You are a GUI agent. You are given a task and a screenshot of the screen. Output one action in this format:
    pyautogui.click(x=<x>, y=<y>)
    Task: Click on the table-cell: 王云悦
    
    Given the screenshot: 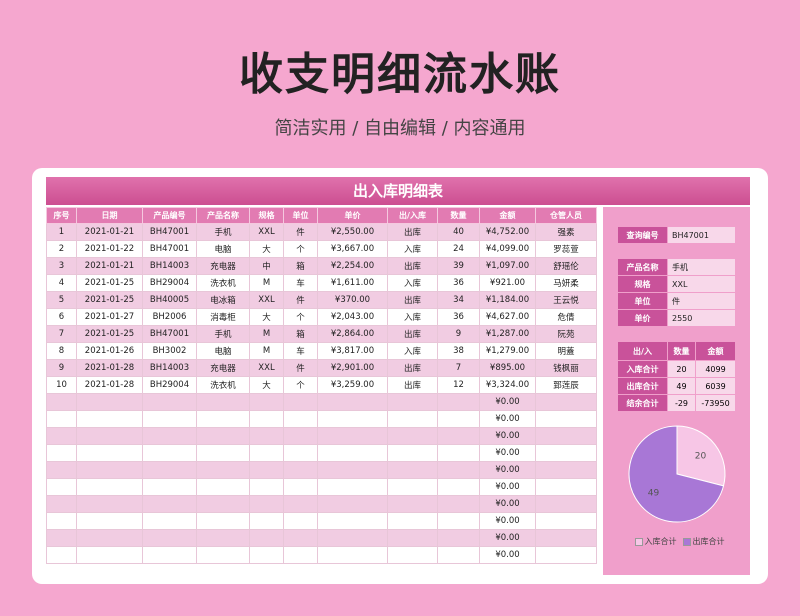 What is the action you would take?
    pyautogui.click(x=566, y=300)
    